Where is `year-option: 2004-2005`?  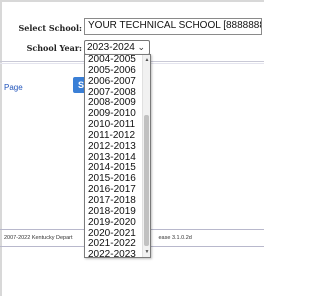 year-option: 2004-2005 is located at coordinates (113, 60).